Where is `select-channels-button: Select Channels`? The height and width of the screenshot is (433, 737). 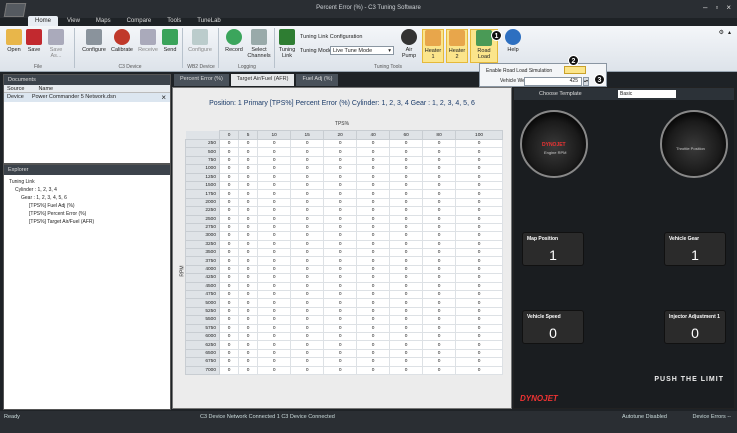
select-channels-button: Select Channels is located at coordinates (259, 44).